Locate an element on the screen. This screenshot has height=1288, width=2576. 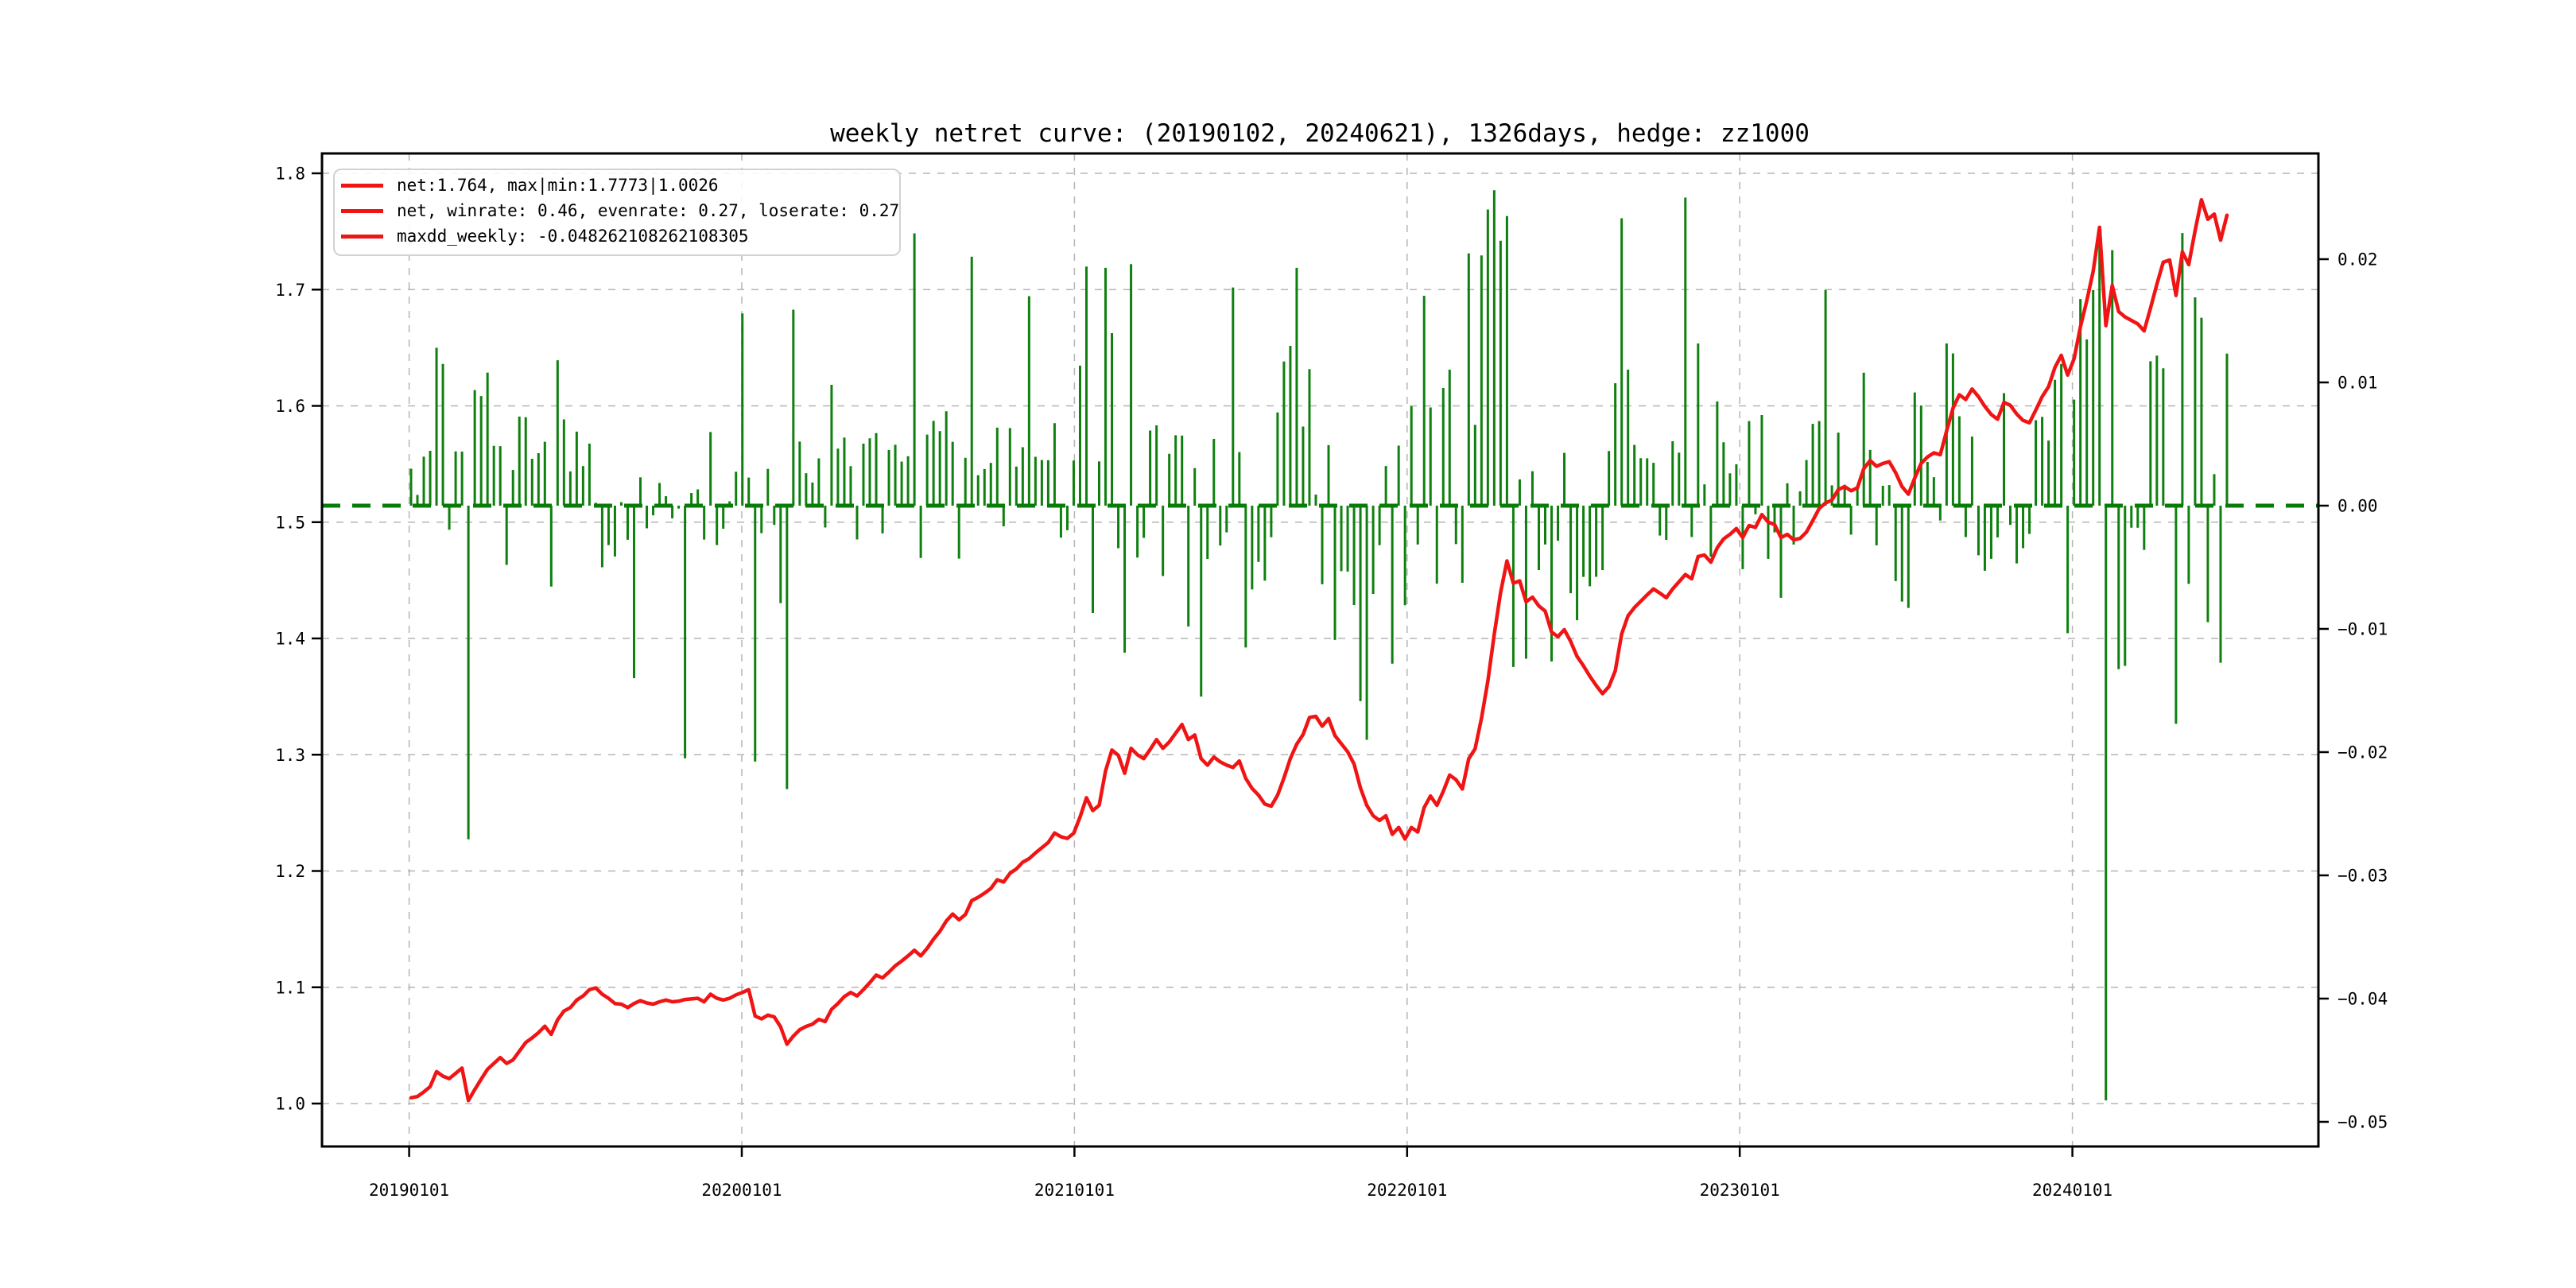
right-axis-tick-label: 0.02 is located at coordinates (2357, 260).